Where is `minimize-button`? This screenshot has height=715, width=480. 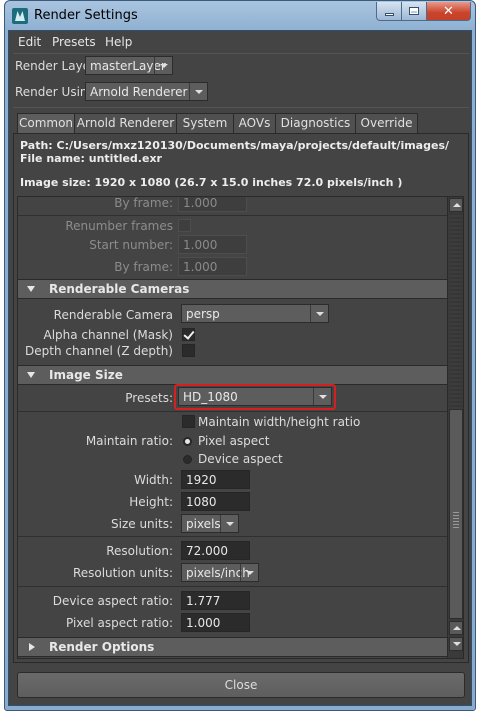 minimize-button is located at coordinates (389, 11).